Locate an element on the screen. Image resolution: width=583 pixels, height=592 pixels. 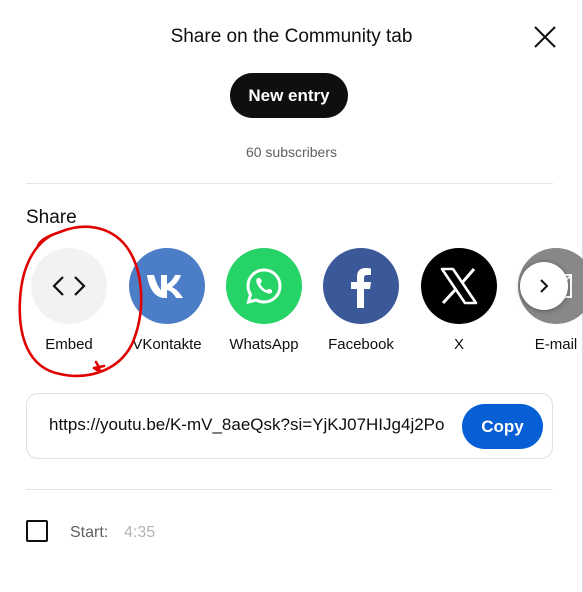
share-item-facebook: Facebook is located at coordinates (361, 300).